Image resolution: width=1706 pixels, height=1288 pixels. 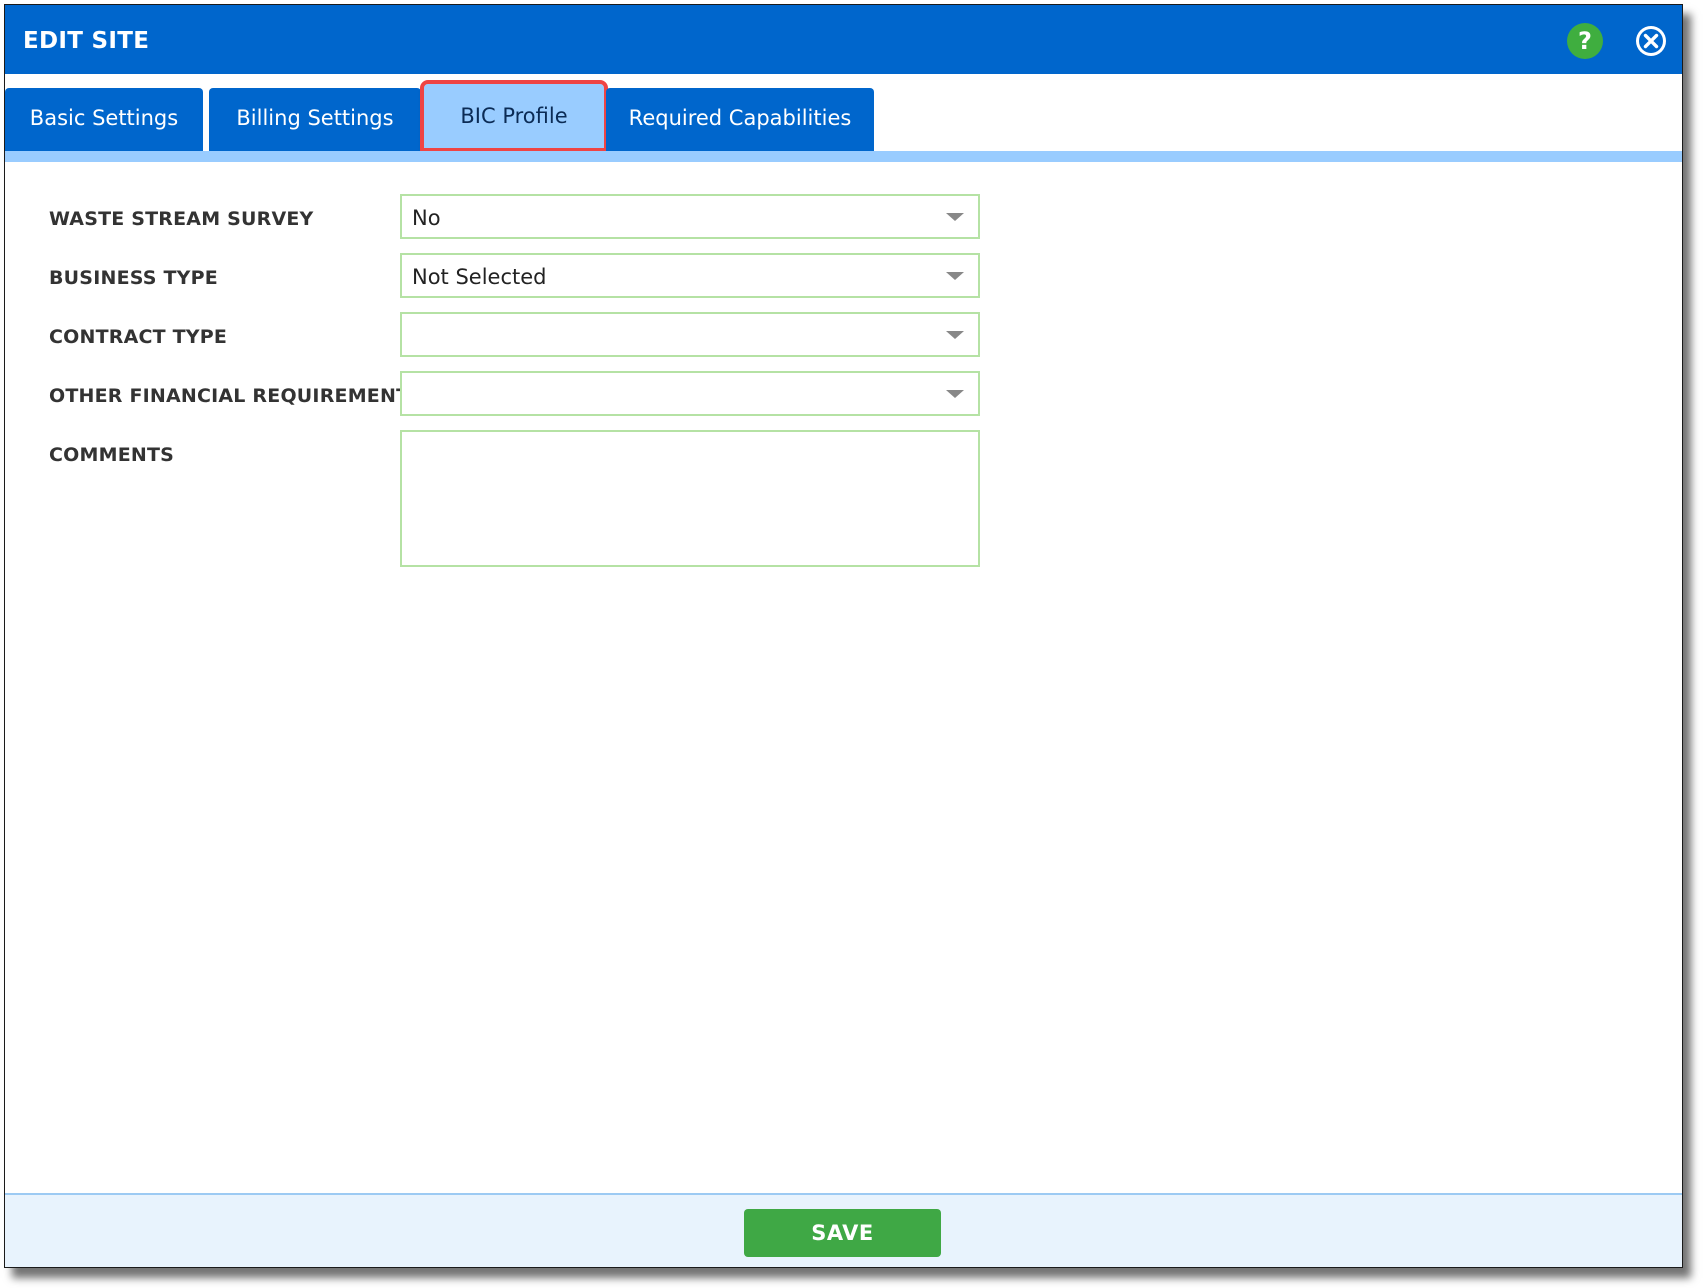 What do you see at coordinates (133, 278) in the screenshot?
I see `business-type-label: BUSINESS TYPE` at bounding box center [133, 278].